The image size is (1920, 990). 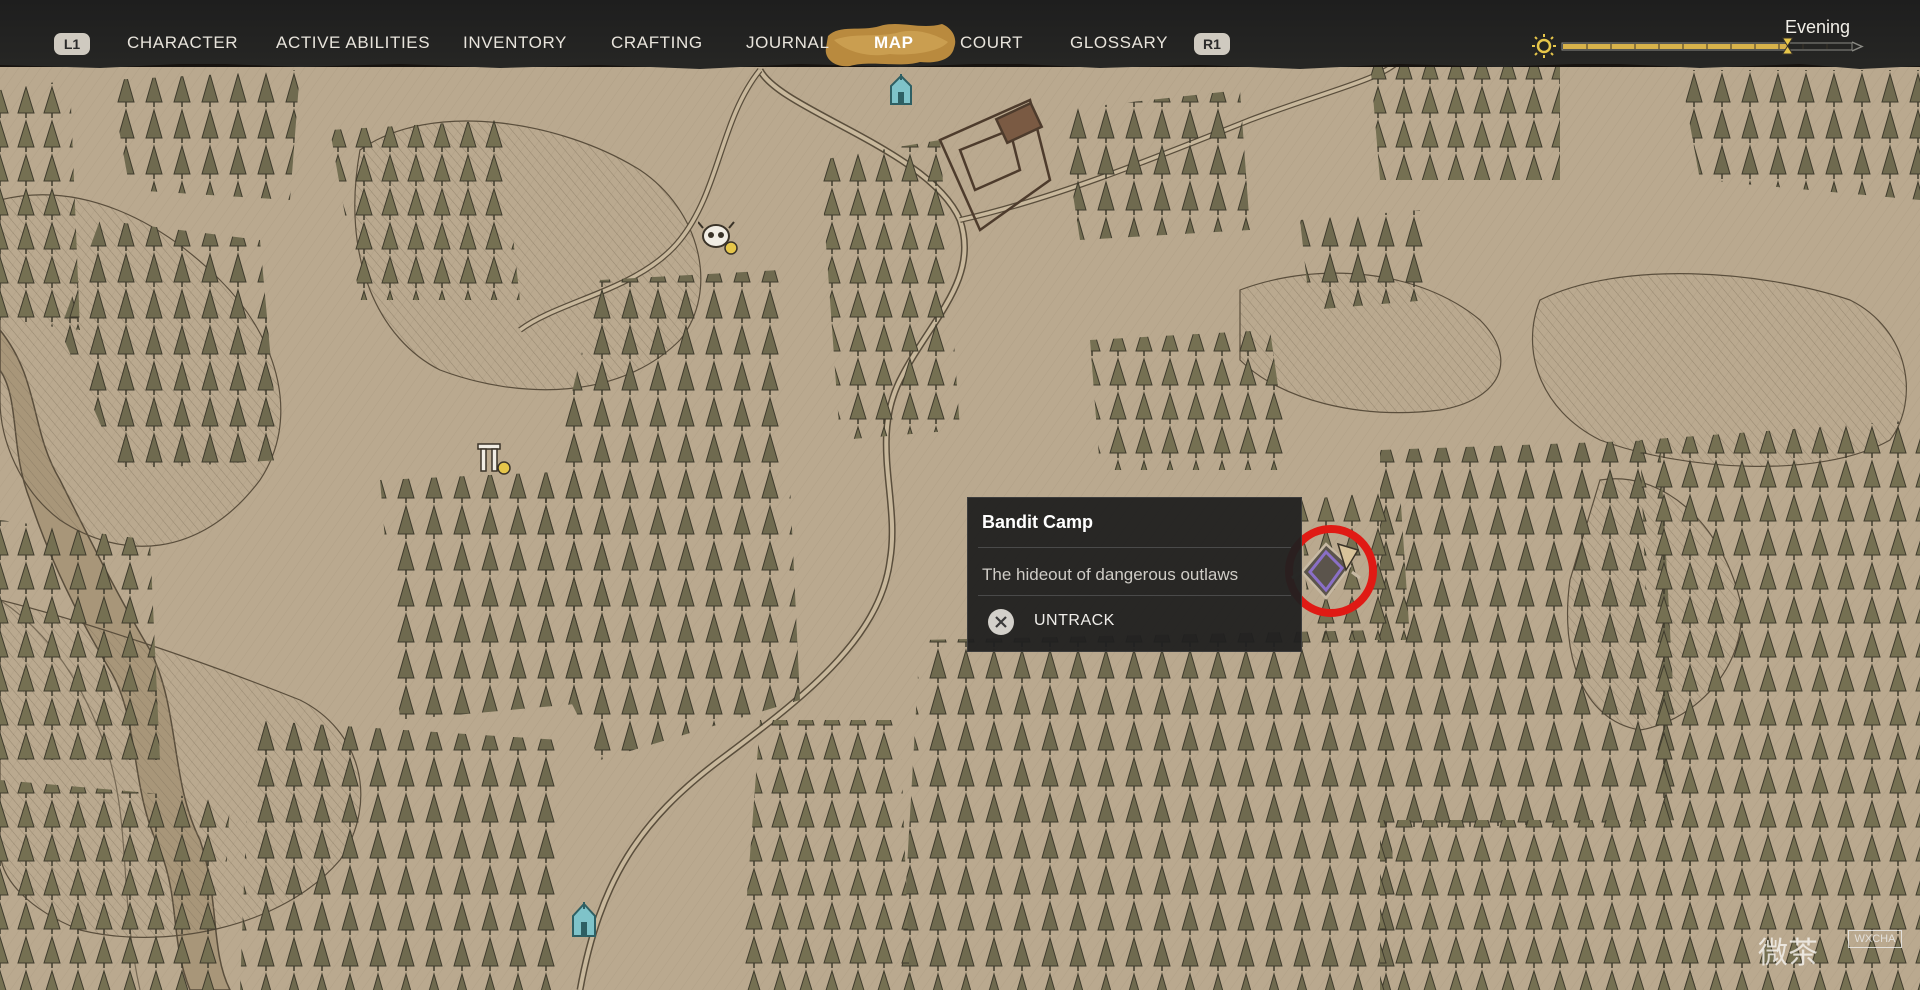 I want to click on tab-court: COURT, so click(x=991, y=43).